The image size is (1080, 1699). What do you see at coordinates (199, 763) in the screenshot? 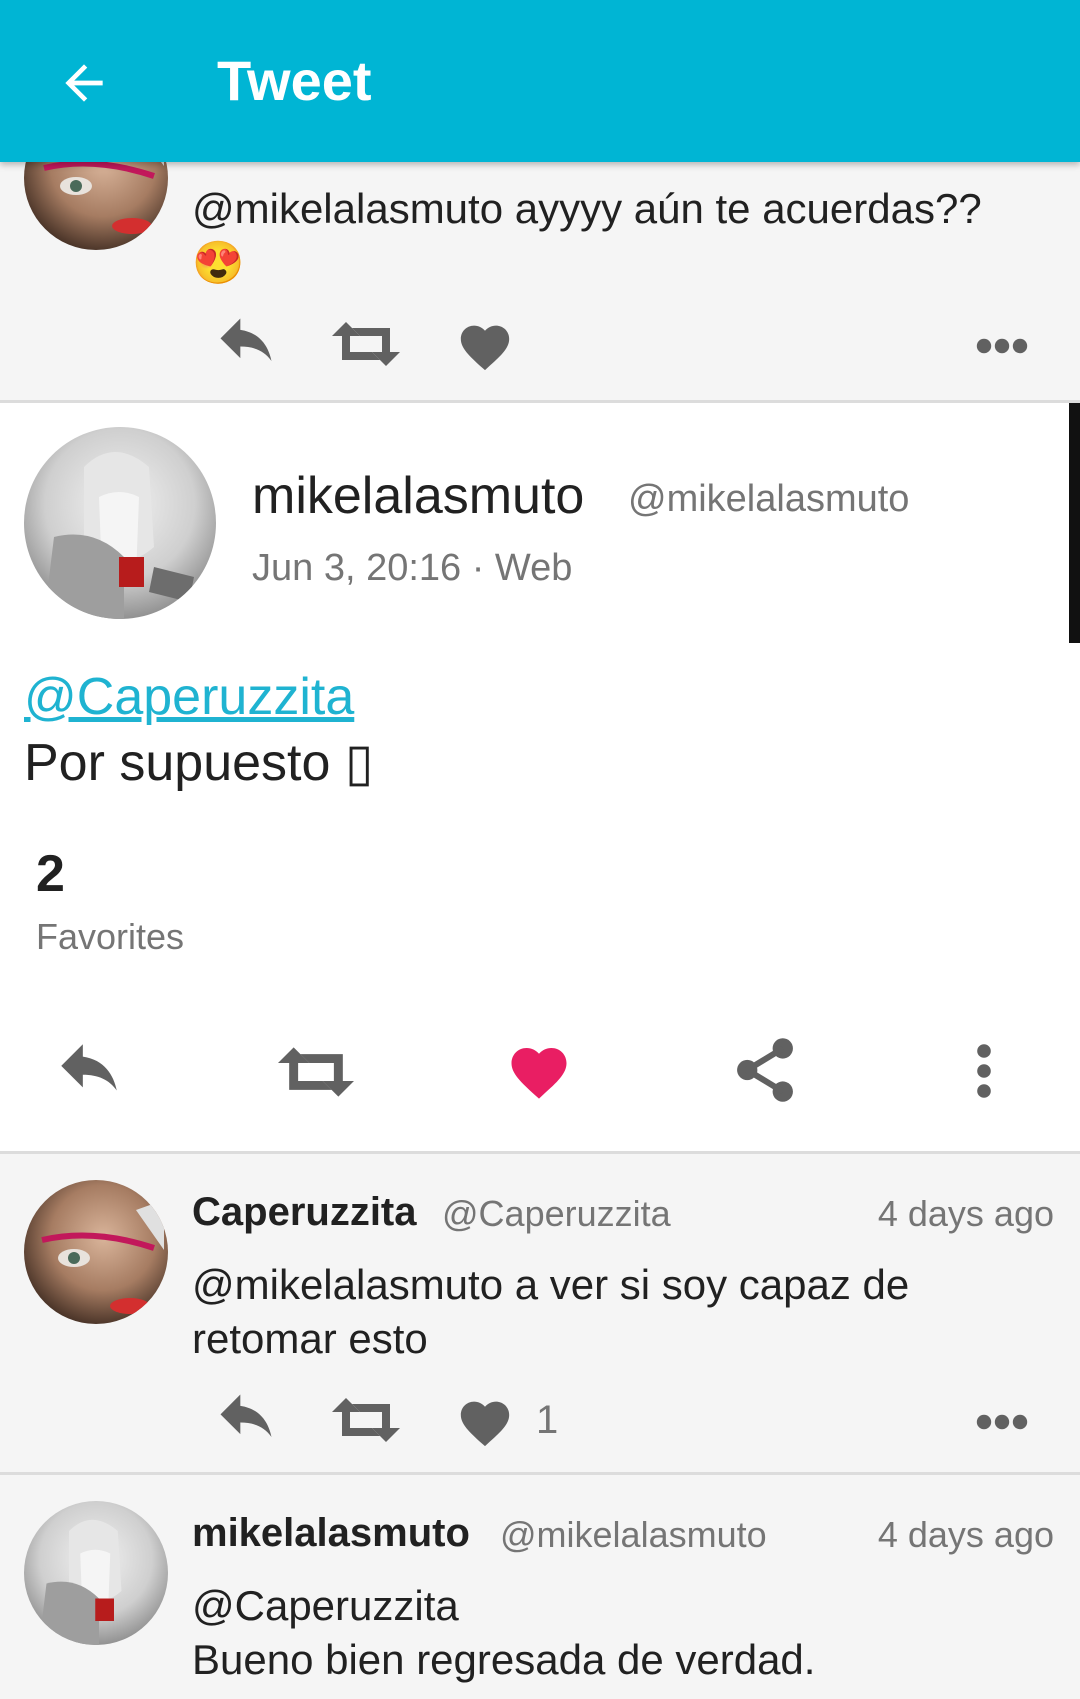
I see `tweet-text: Por supuesto ▯` at bounding box center [199, 763].